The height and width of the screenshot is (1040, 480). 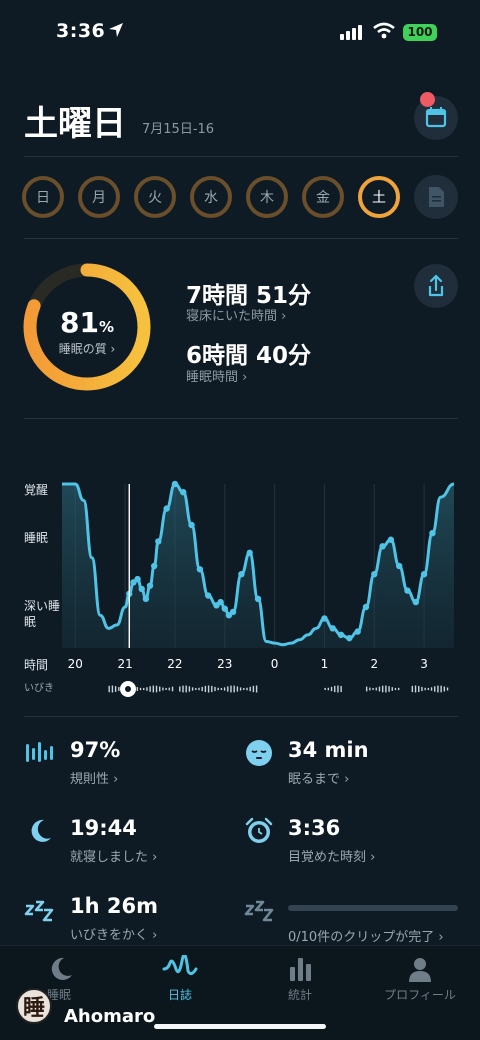 What do you see at coordinates (94, 777) in the screenshot?
I see `regularity-label: 規則性 ›` at bounding box center [94, 777].